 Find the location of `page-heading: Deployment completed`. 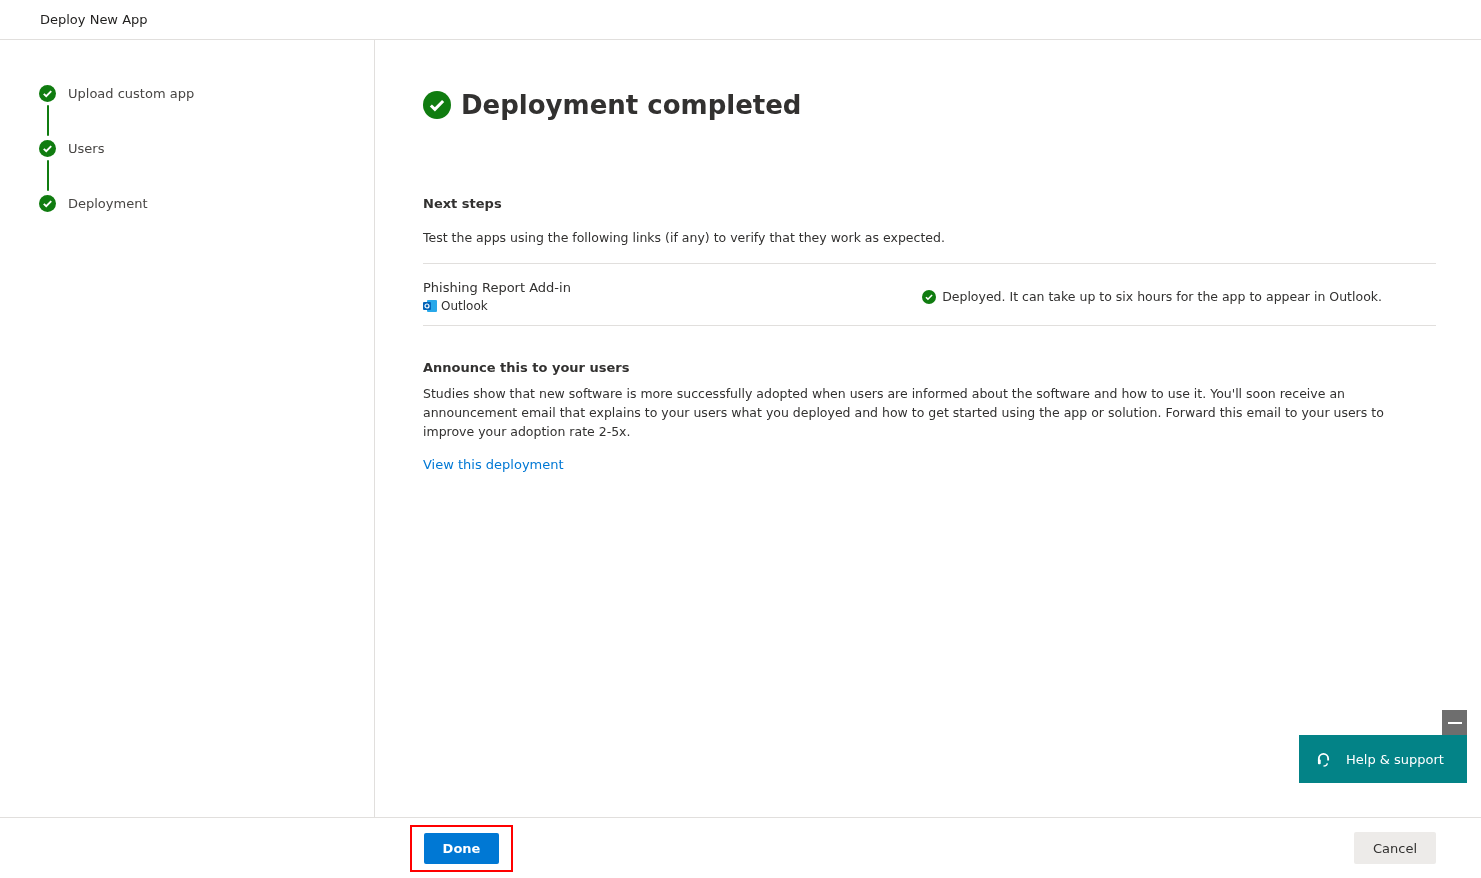

page-heading: Deployment completed is located at coordinates (631, 105).